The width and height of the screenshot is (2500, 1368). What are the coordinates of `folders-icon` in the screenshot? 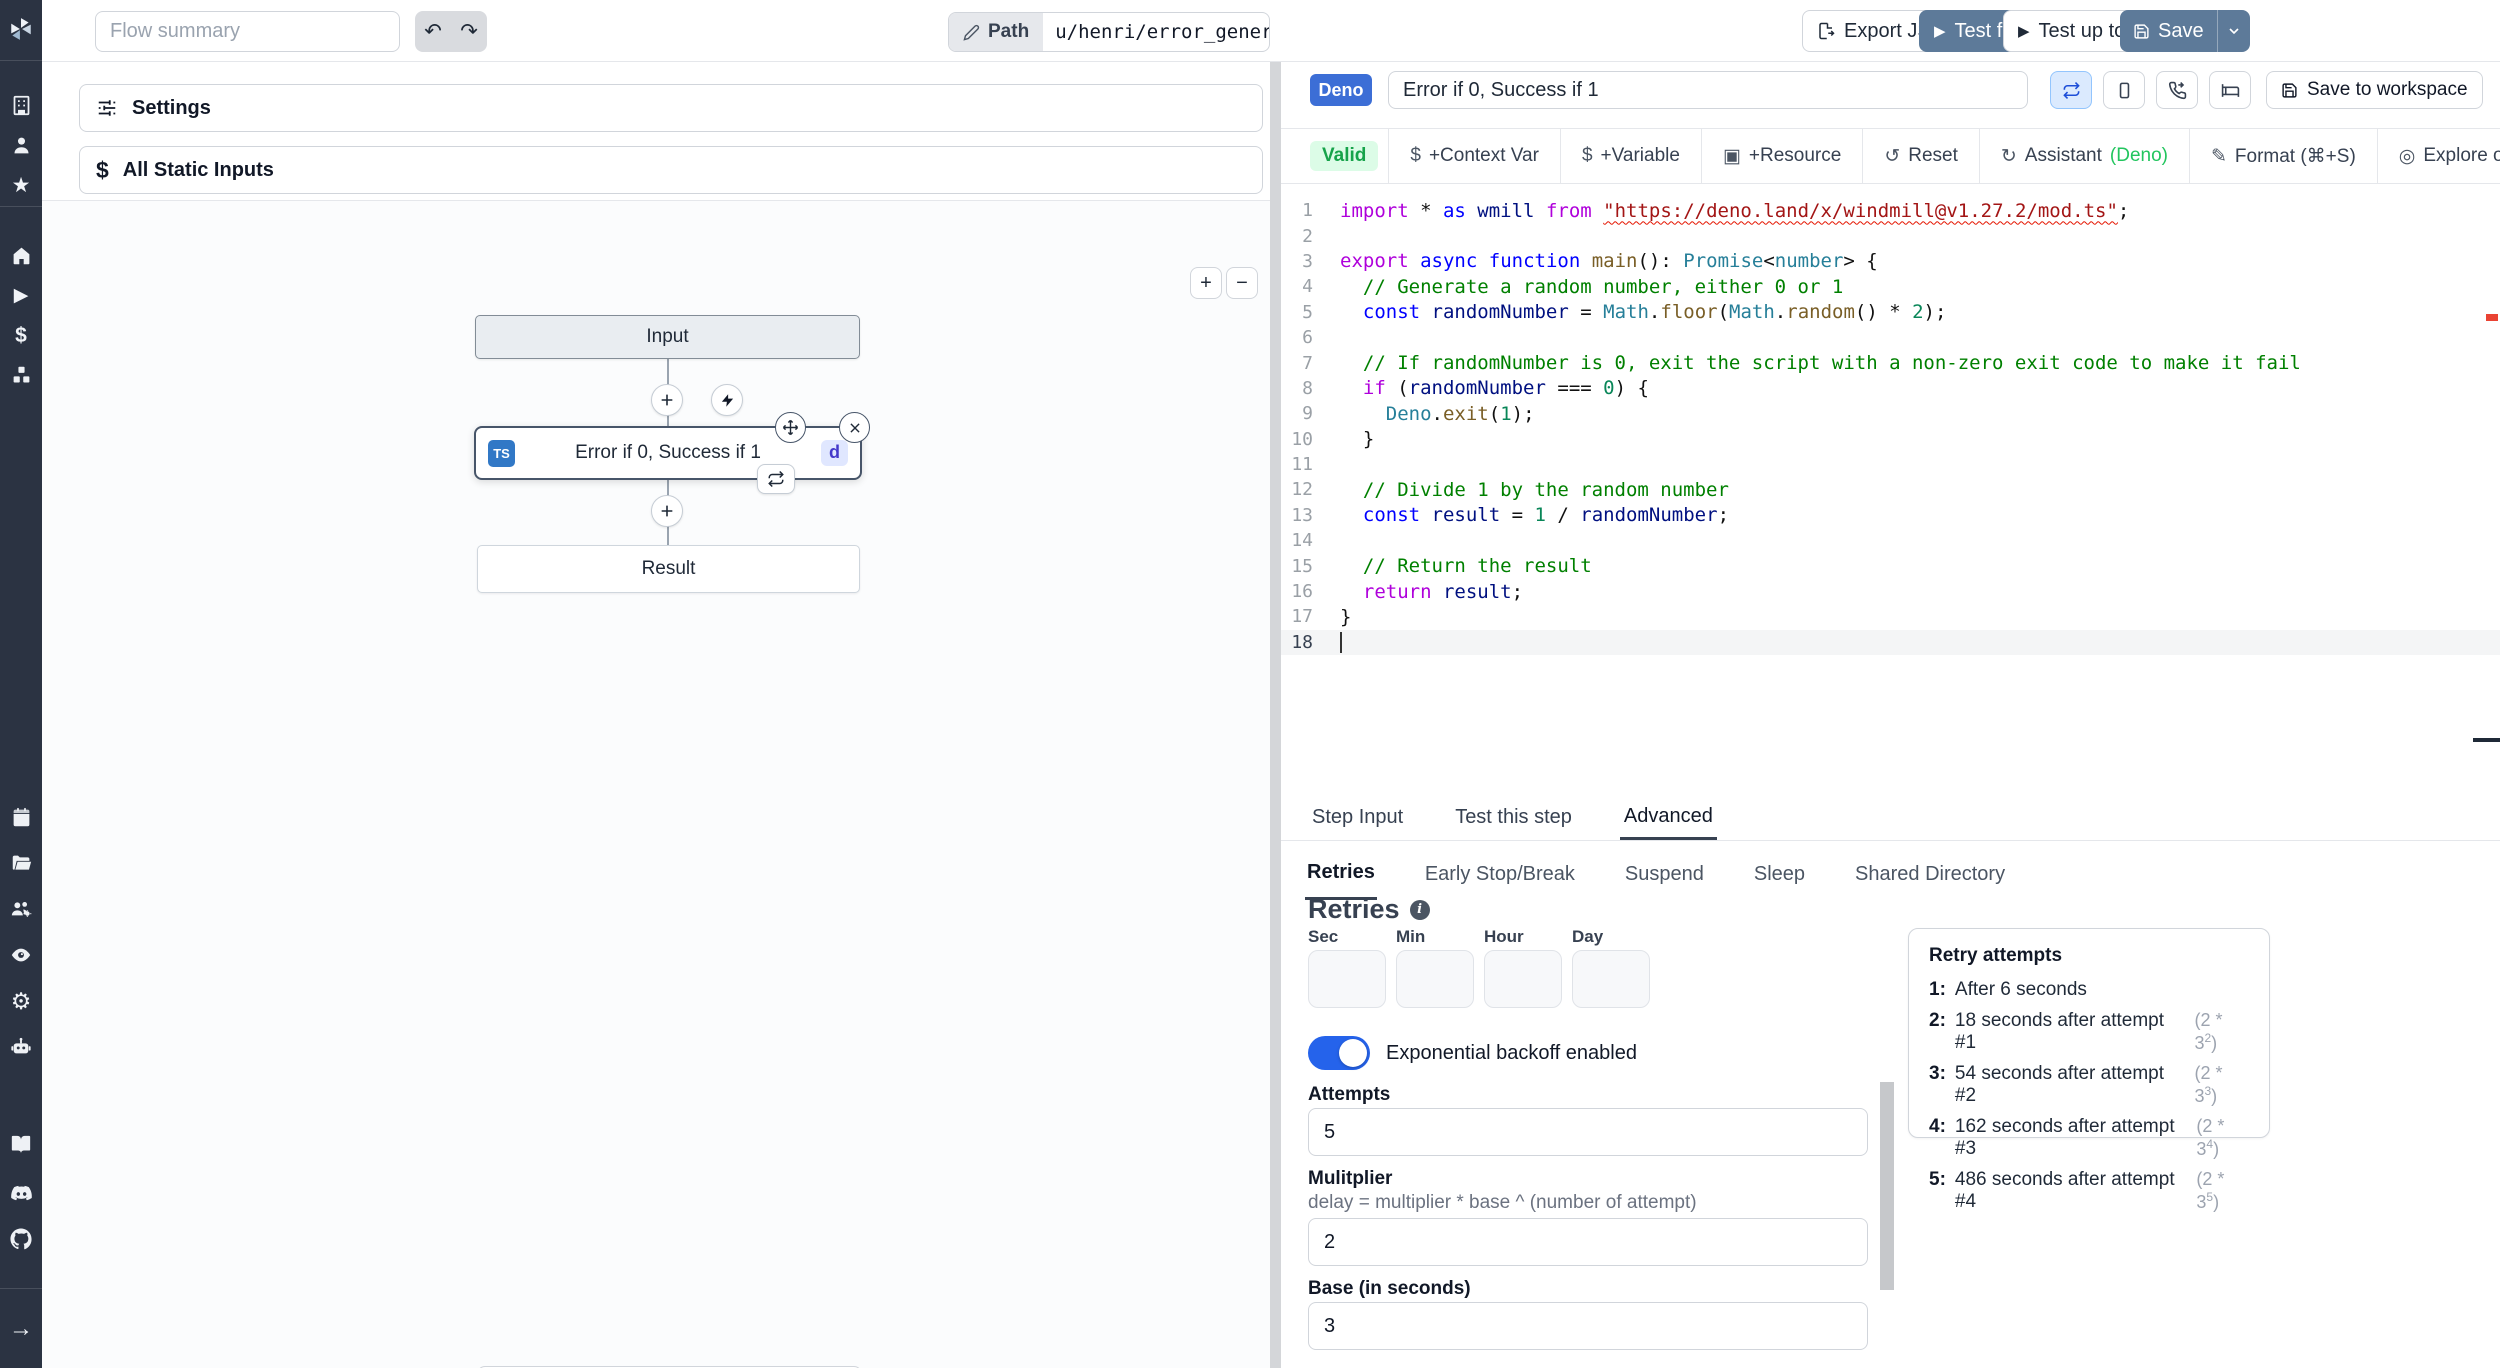 It's located at (21, 863).